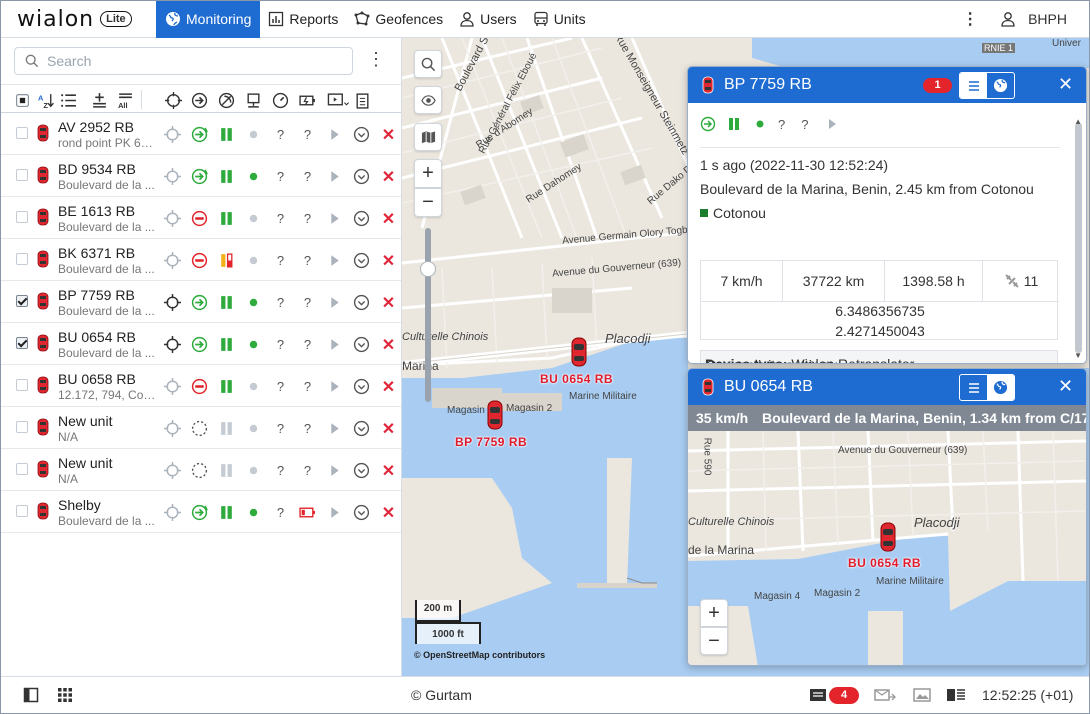  I want to click on unit-name: BP 7759 RB, so click(96, 295).